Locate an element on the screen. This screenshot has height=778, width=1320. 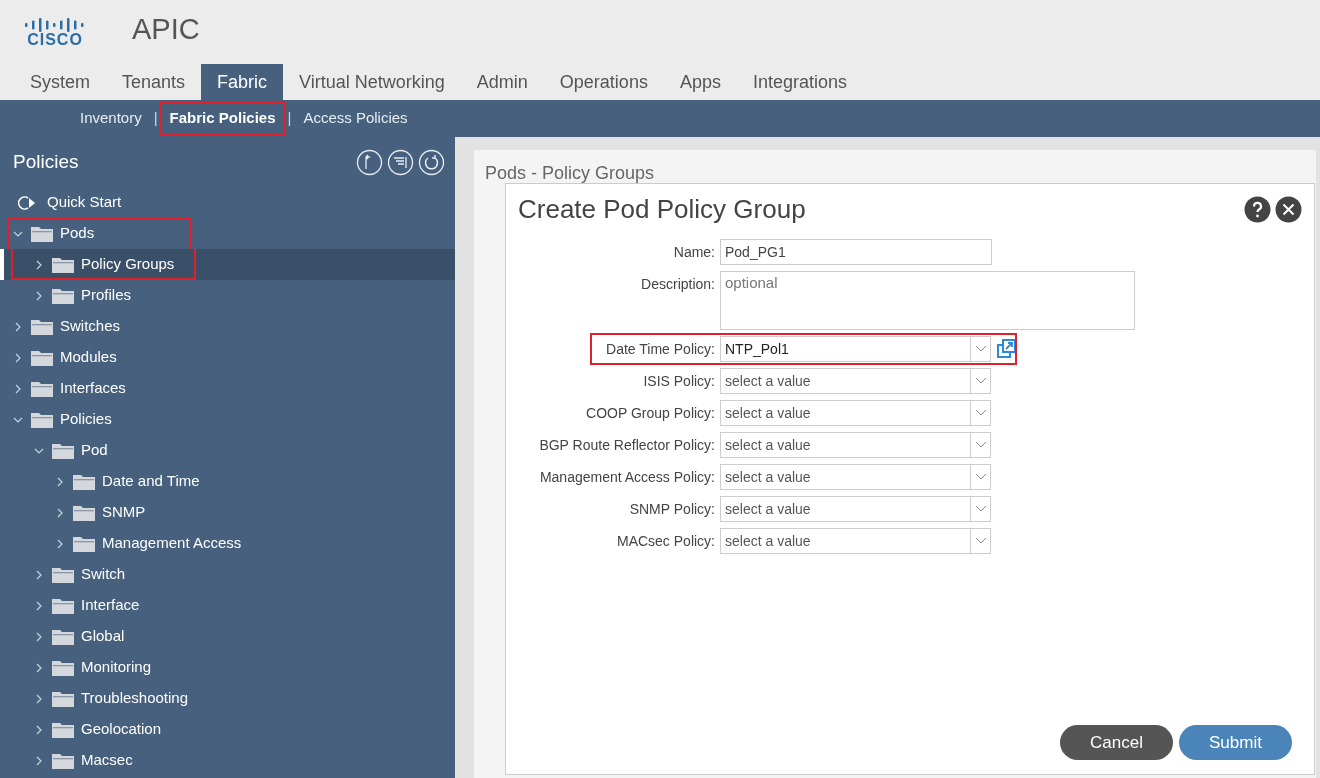
open-window-icon is located at coordinates (1007, 349).